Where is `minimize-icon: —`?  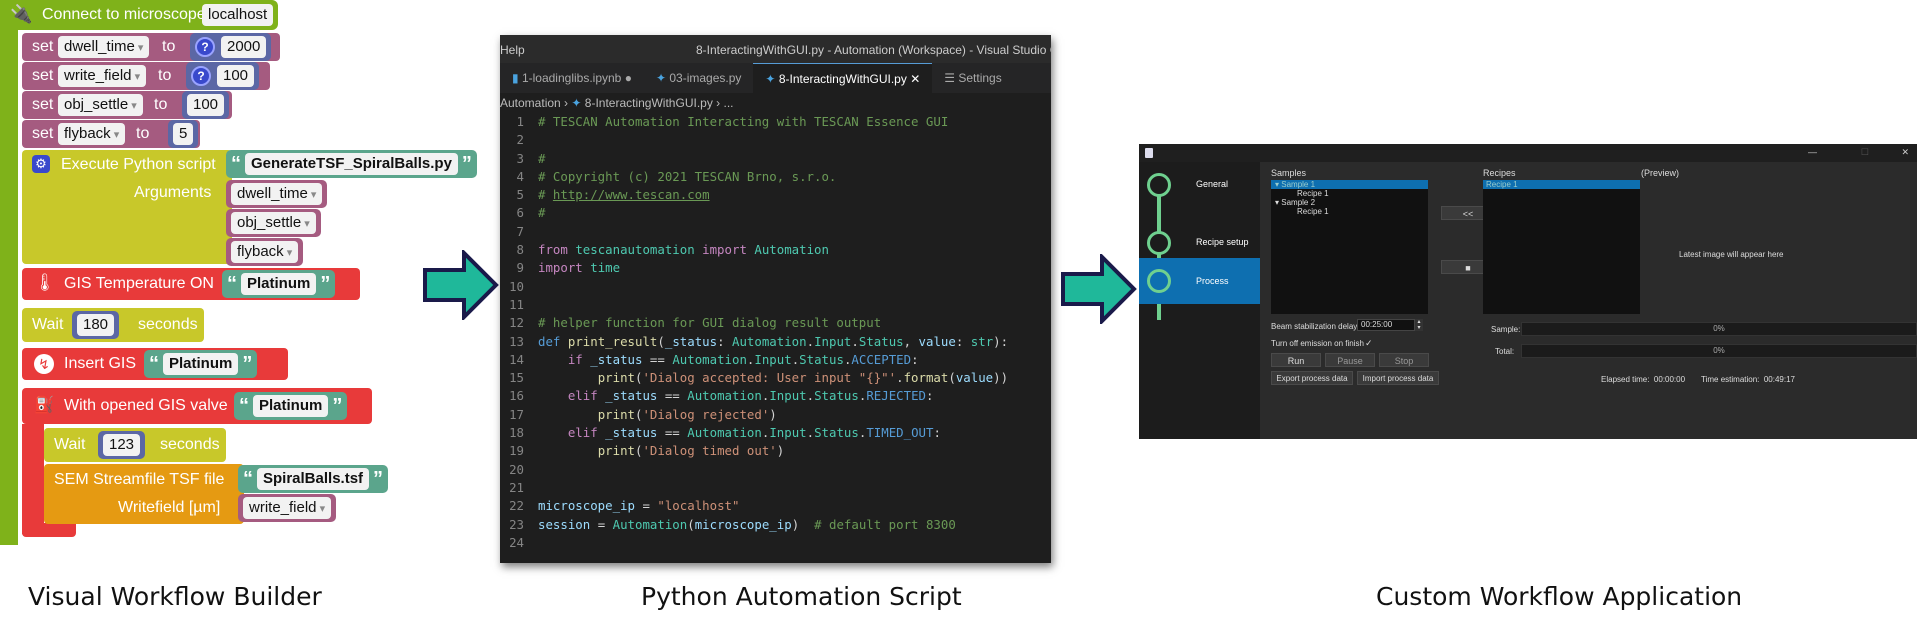
minimize-icon: — is located at coordinates (1812, 152).